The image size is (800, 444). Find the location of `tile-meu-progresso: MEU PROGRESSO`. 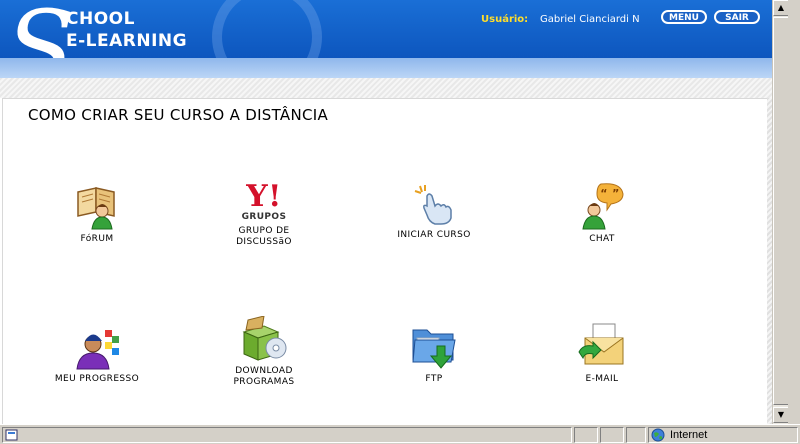

tile-meu-progresso: MEU PROGRESSO is located at coordinates (97, 353).